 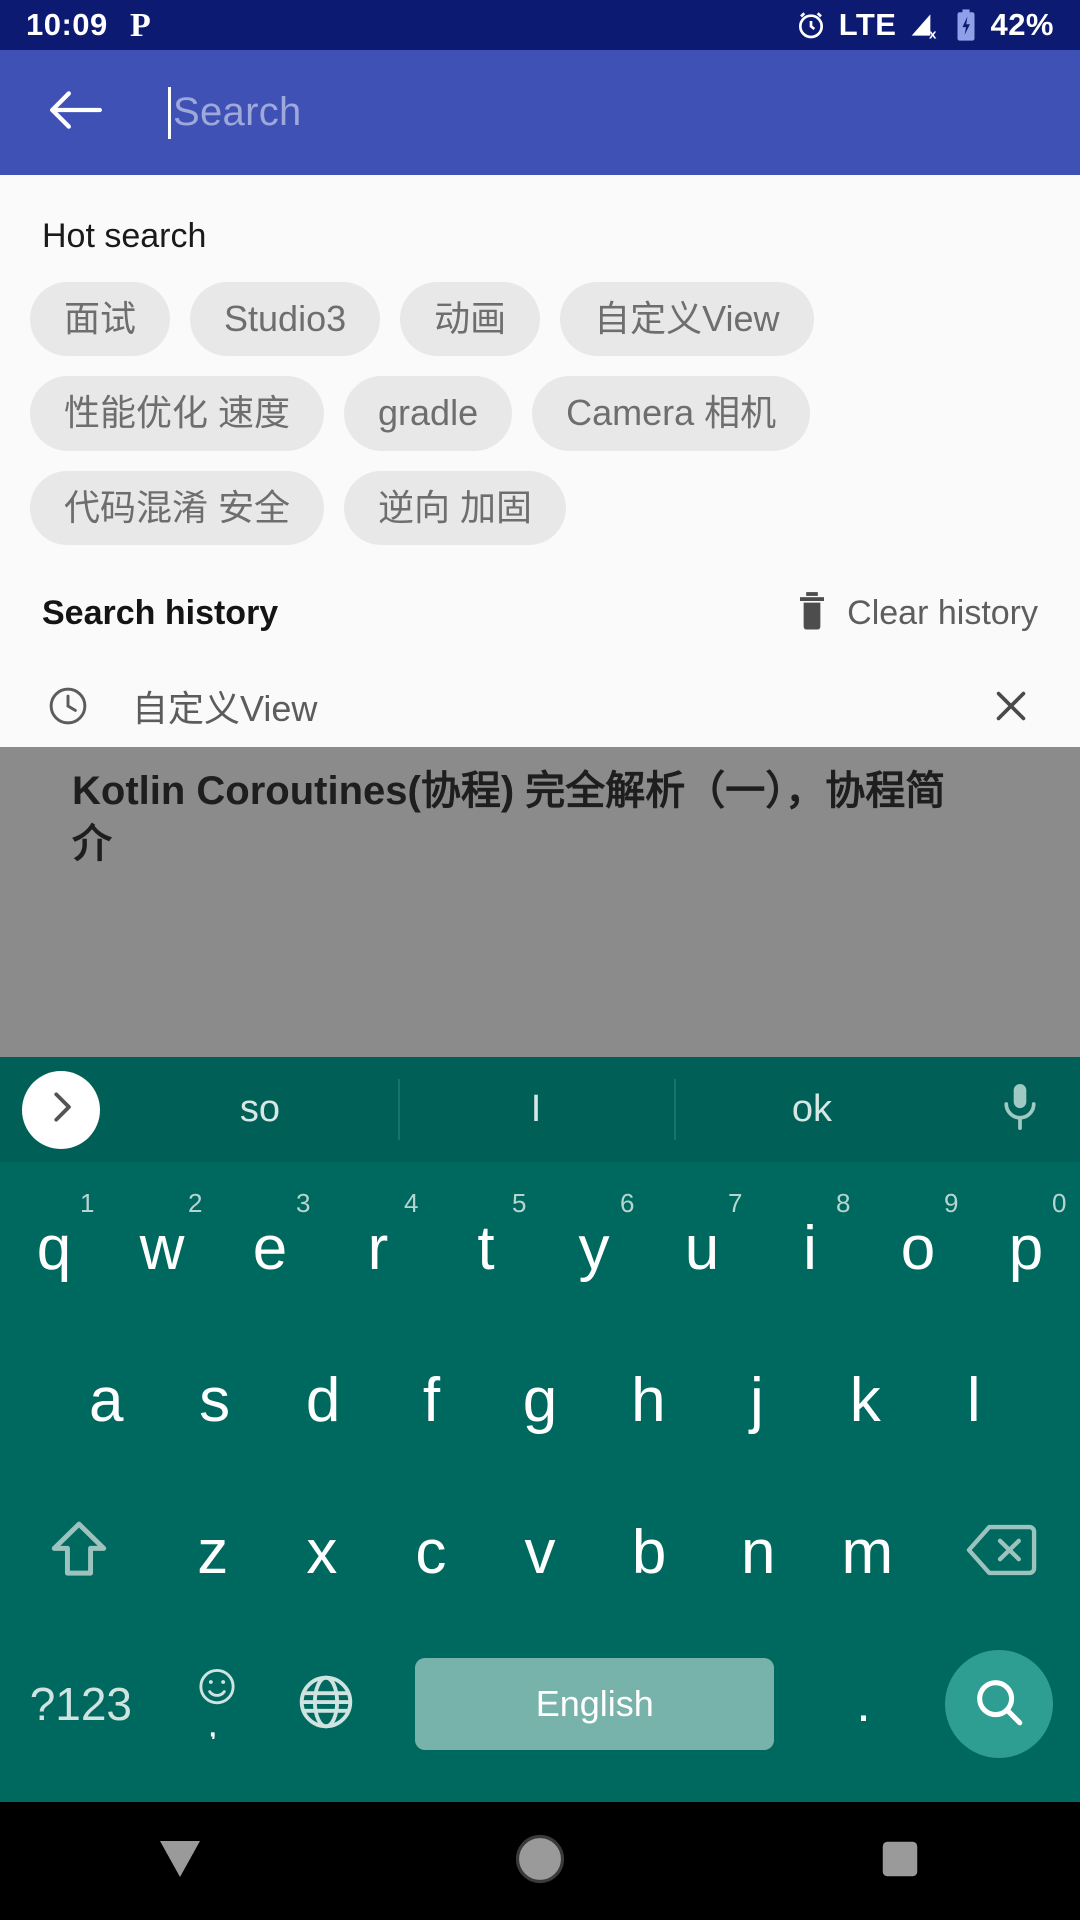 I want to click on home-circle-icon, so click(x=540, y=1861).